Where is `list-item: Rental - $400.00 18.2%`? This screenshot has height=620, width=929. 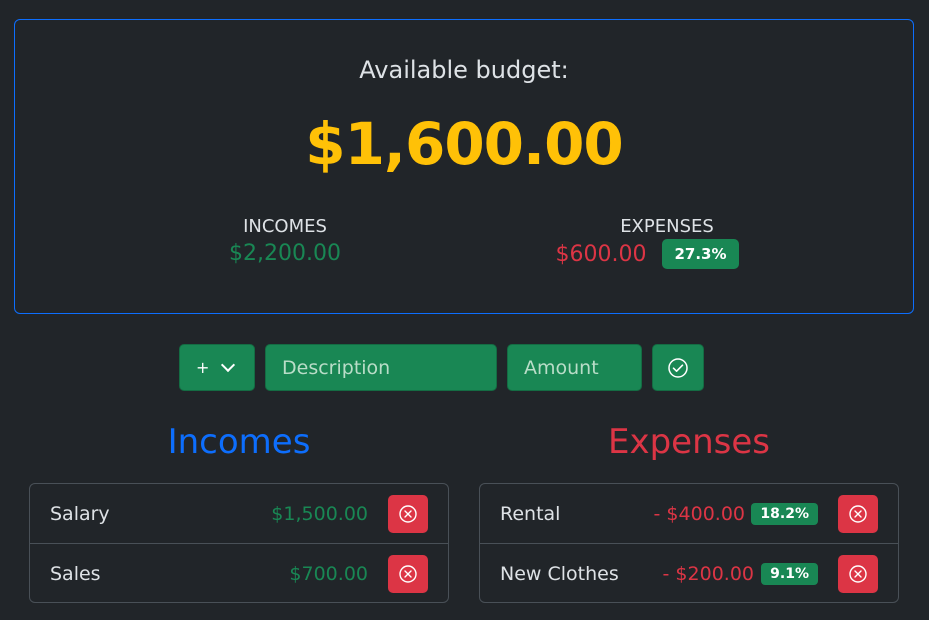
list-item: Rental - $400.00 18.2% is located at coordinates (689, 513).